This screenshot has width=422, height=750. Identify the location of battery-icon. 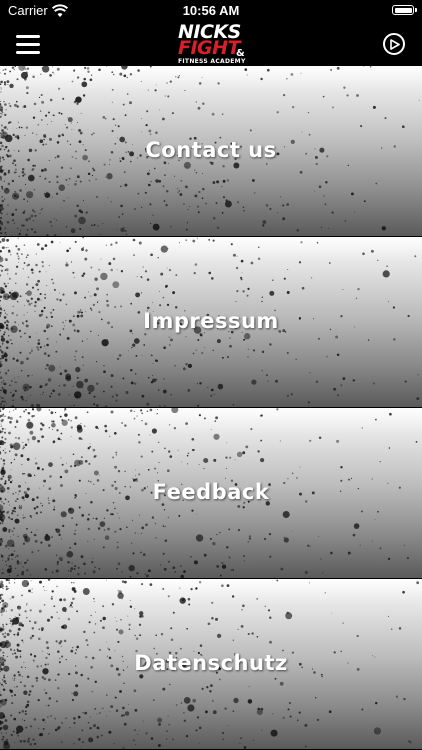
(404, 10).